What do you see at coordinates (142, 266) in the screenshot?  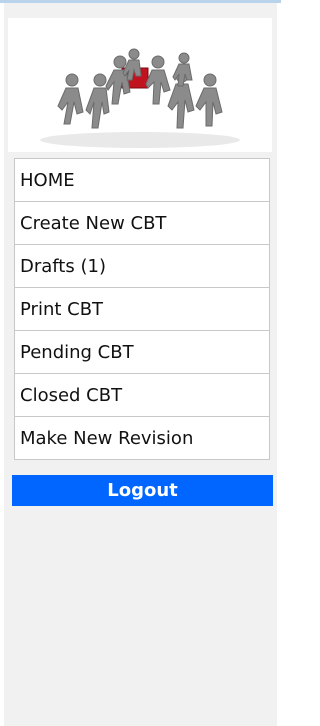 I see `menu-item-drafts: Drafts (1)` at bounding box center [142, 266].